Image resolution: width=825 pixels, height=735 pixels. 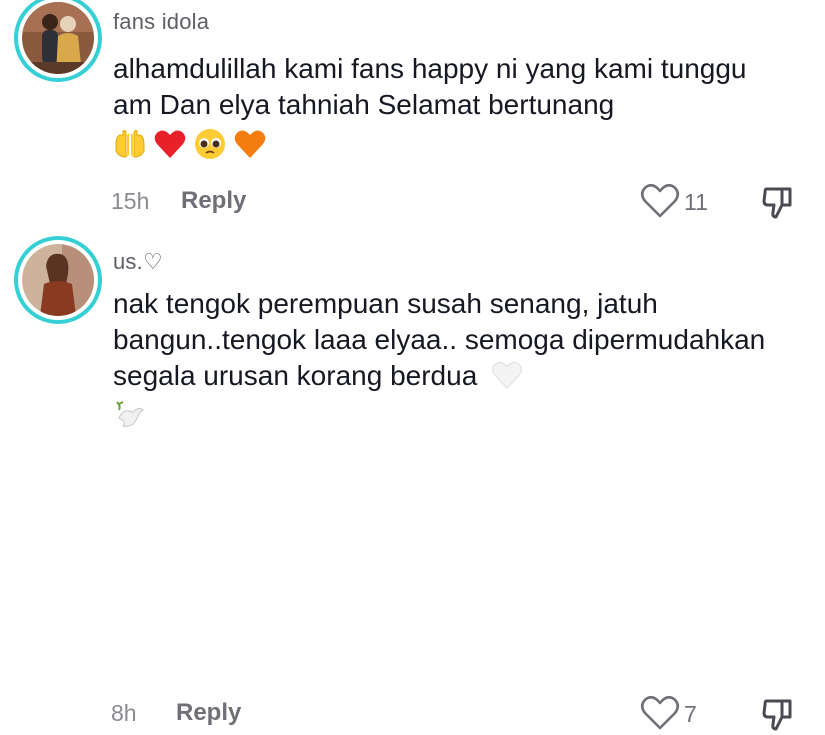 I want to click on comment-username: us.♡, so click(x=138, y=262).